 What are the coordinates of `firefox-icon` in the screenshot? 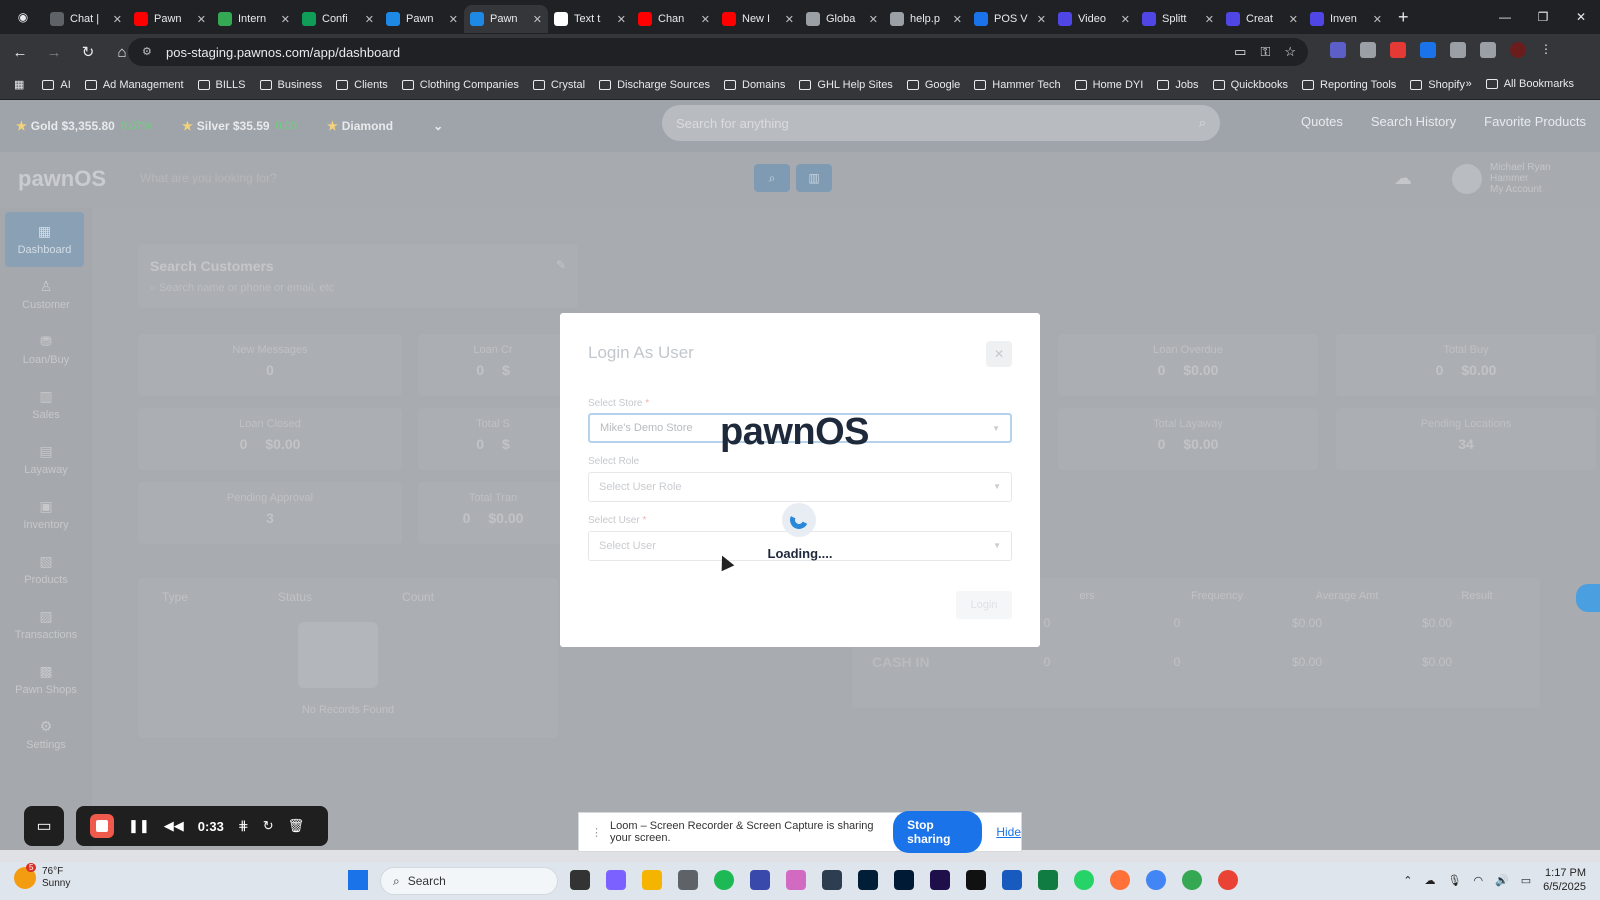 It's located at (1120, 880).